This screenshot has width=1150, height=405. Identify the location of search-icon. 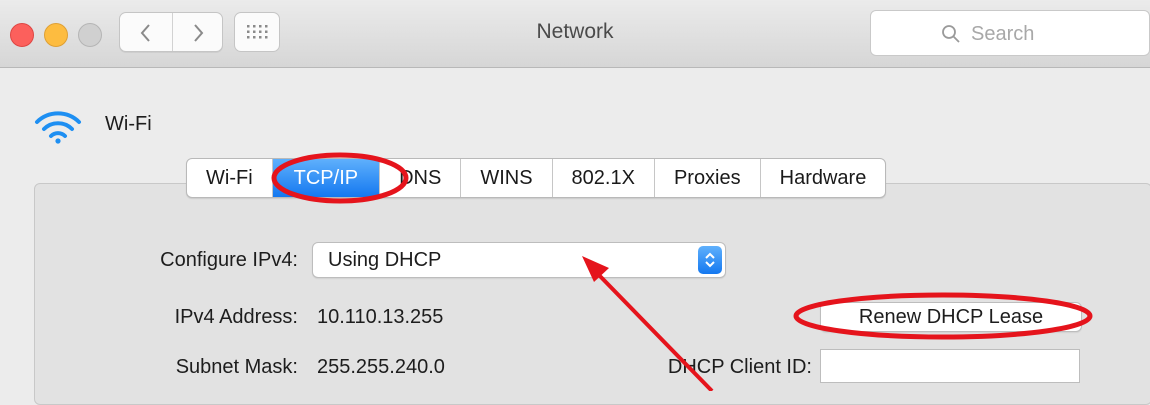
(951, 34).